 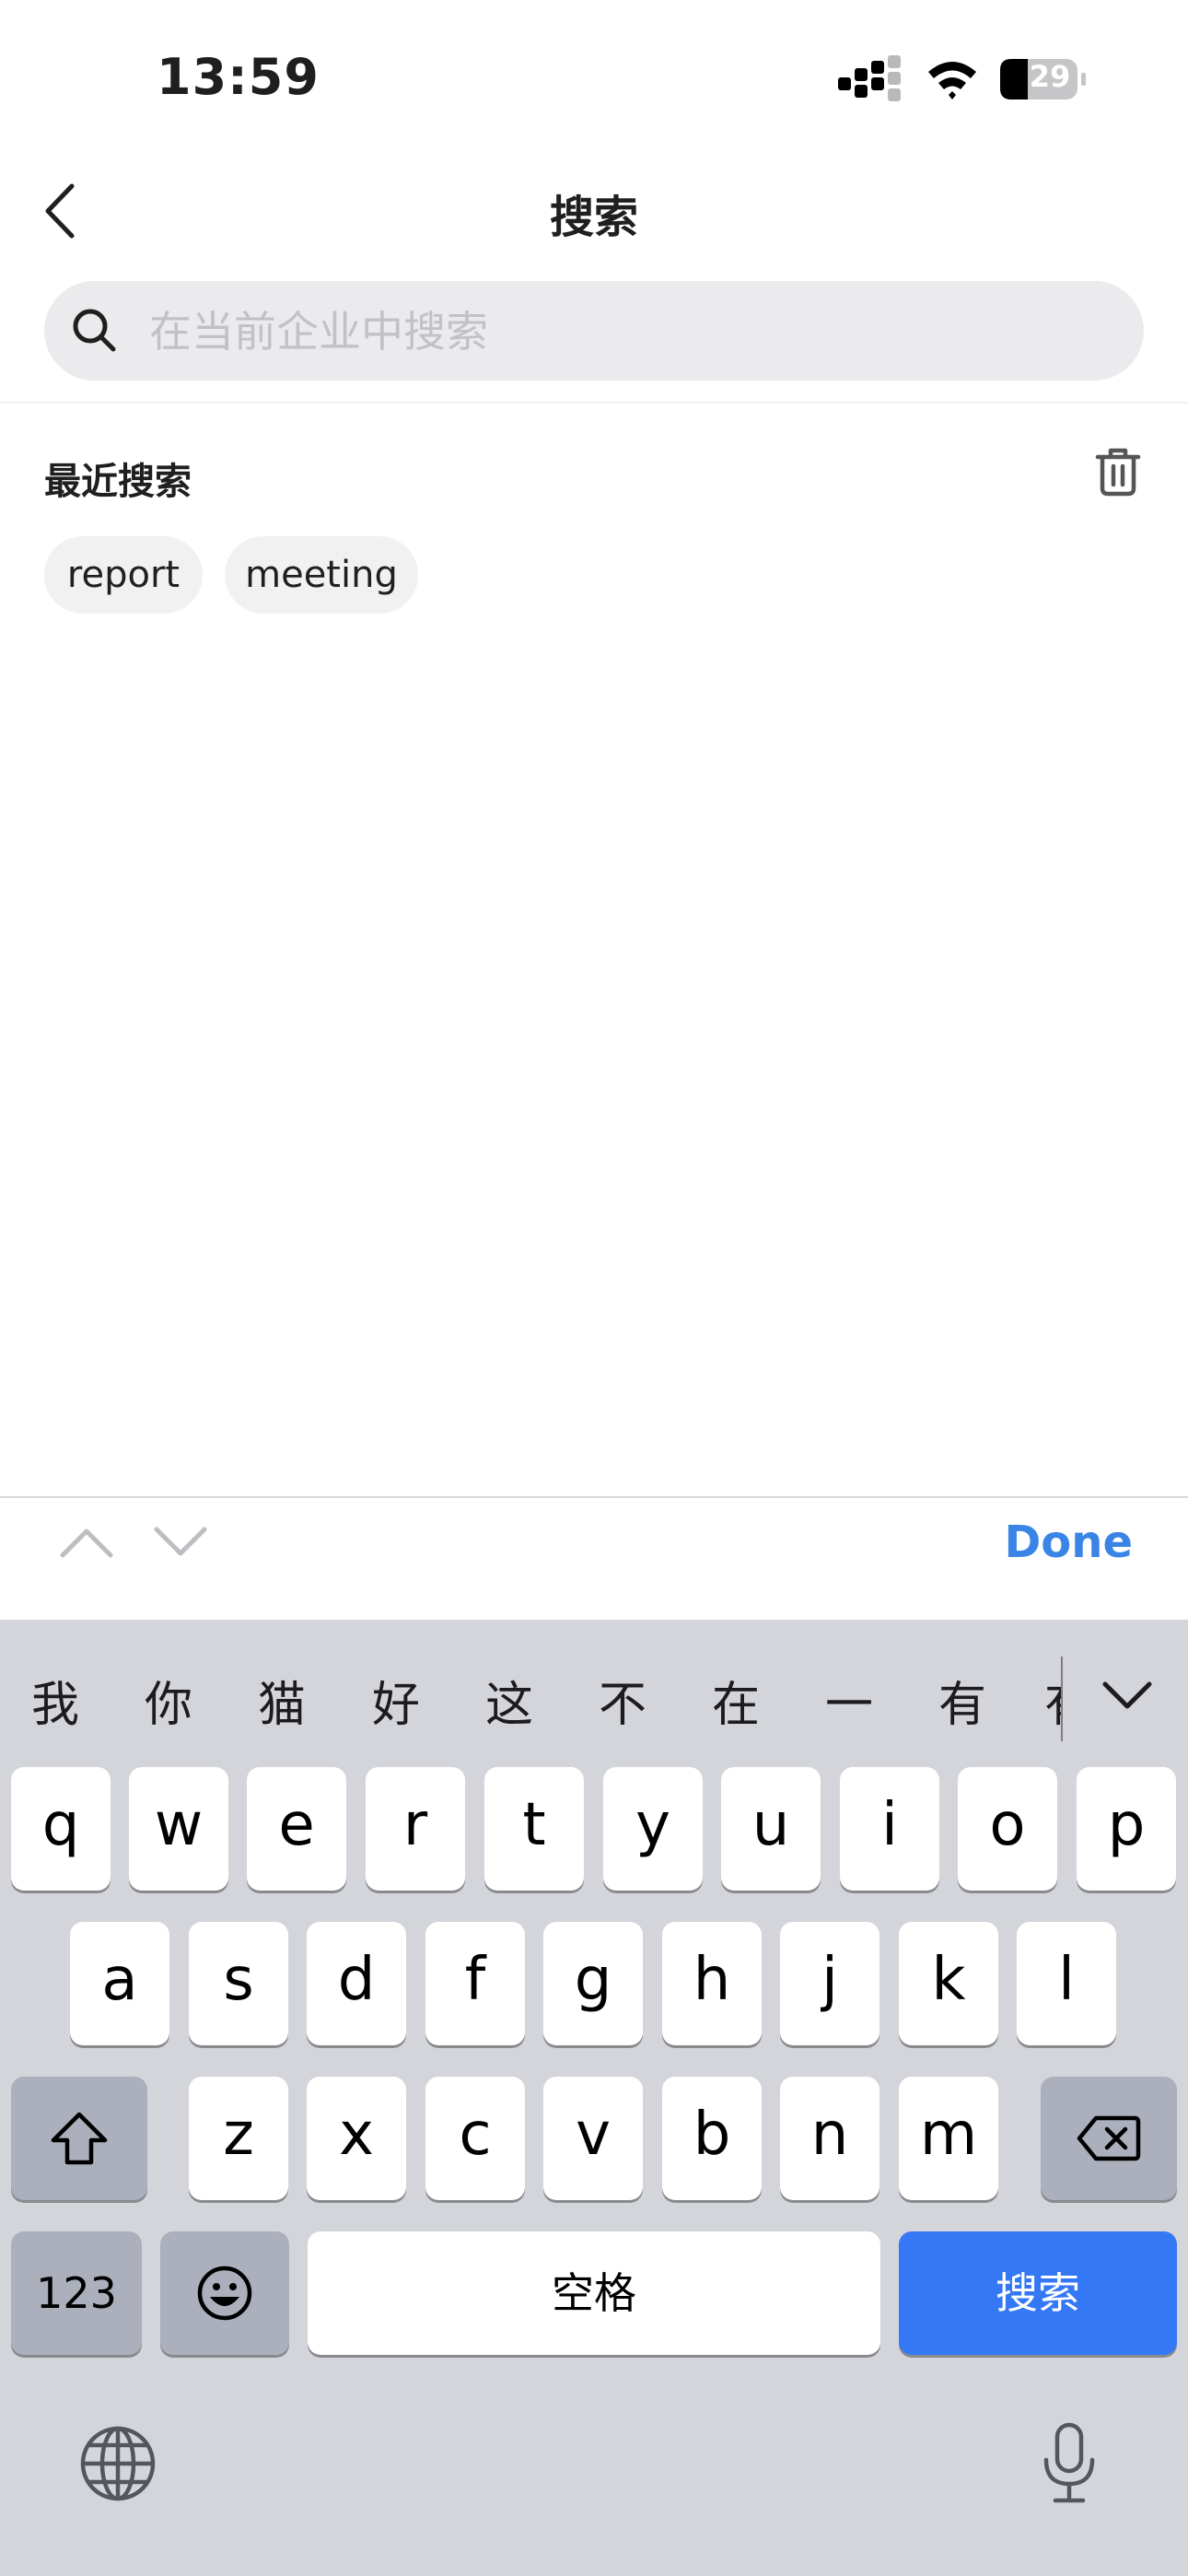 I want to click on candidate-word-partial: 有, so click(x=1052, y=1702).